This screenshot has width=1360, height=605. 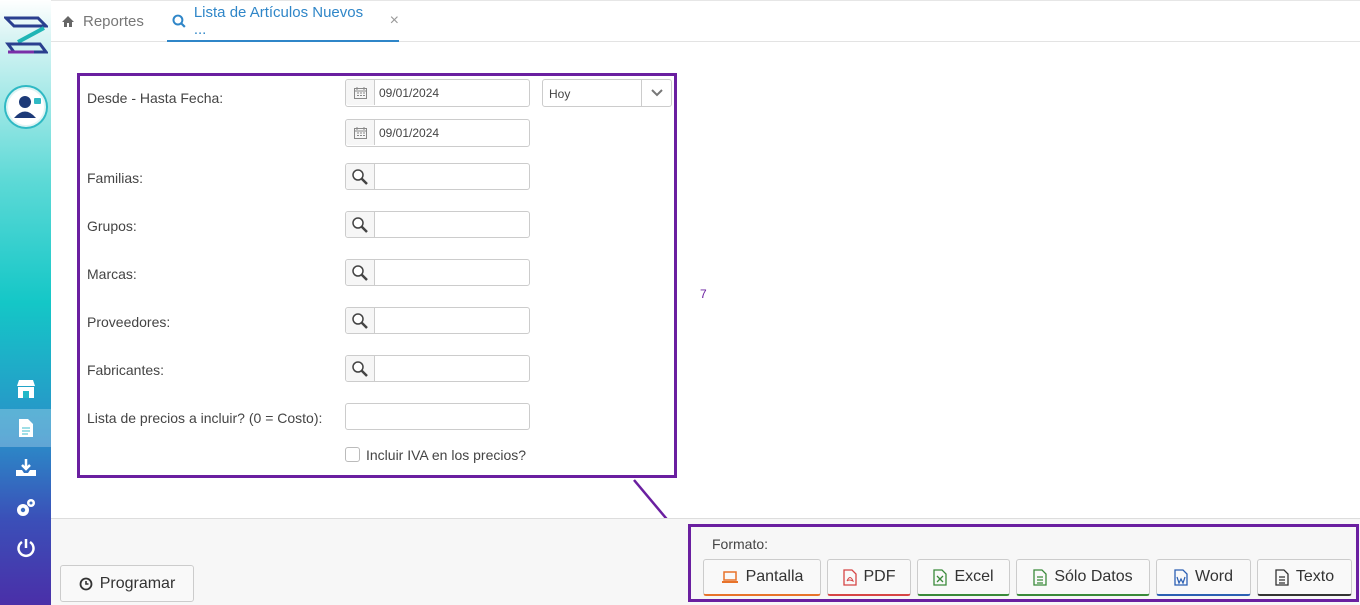 I want to click on precios-label: Lista de precios a incluir? (0 = Costo):, so click(x=205, y=418).